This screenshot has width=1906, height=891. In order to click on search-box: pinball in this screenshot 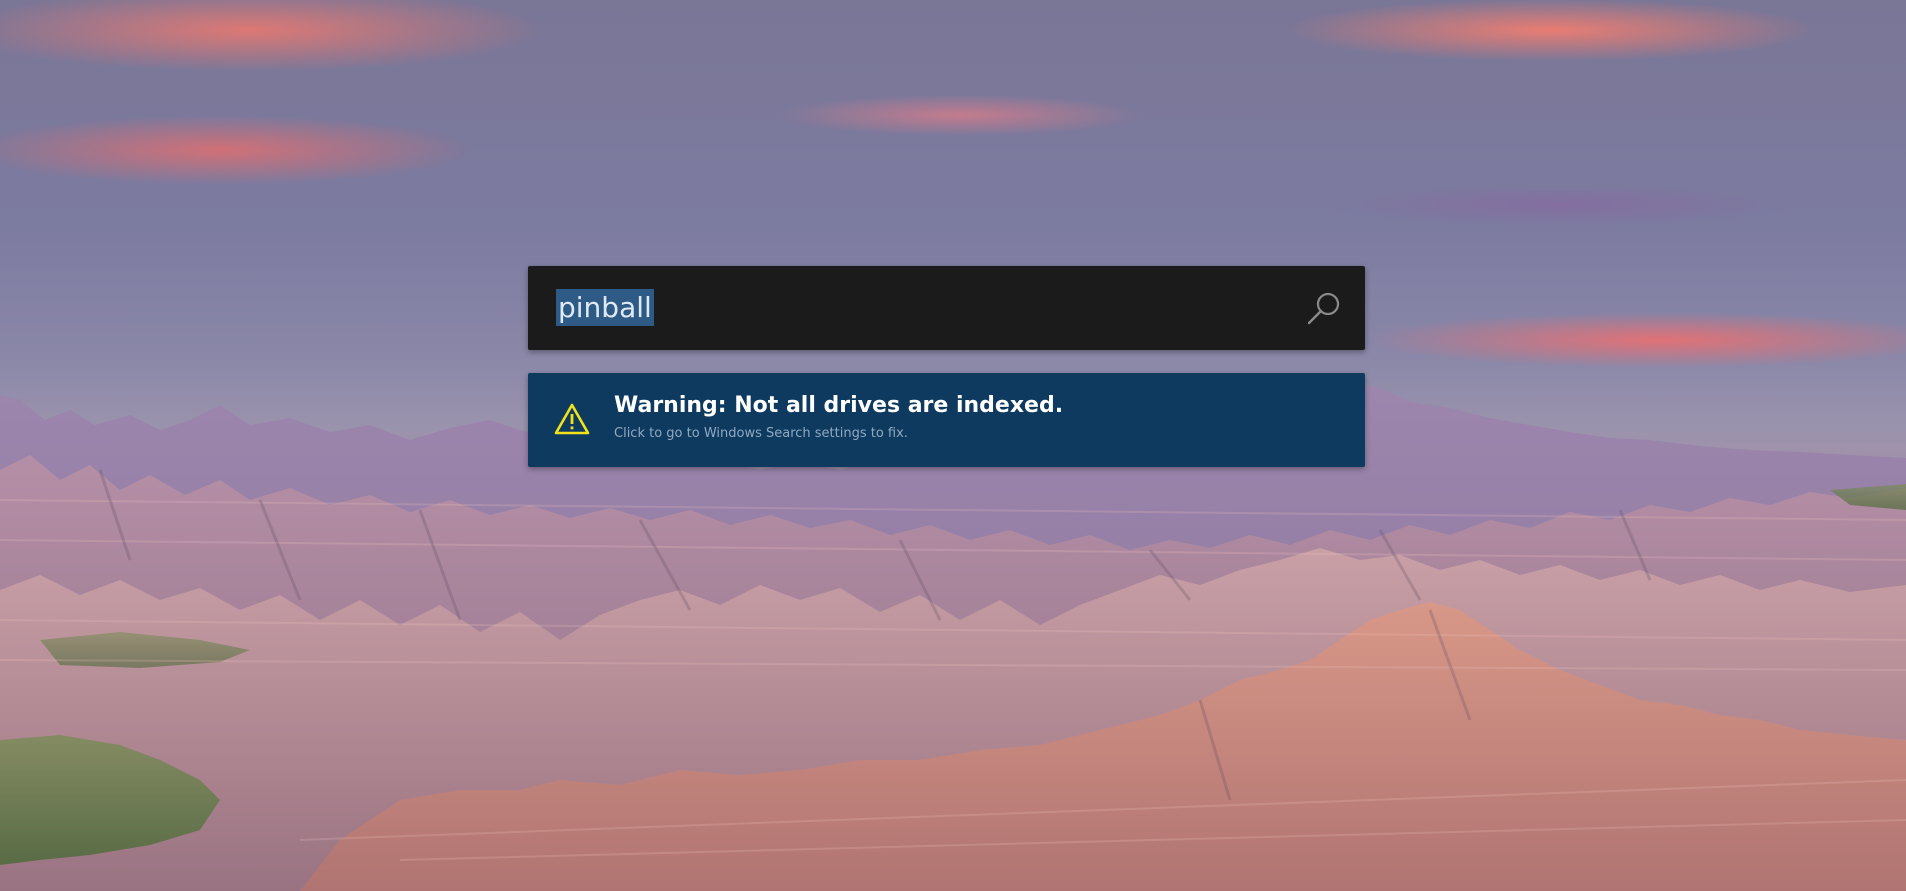, I will do `click(946, 308)`.